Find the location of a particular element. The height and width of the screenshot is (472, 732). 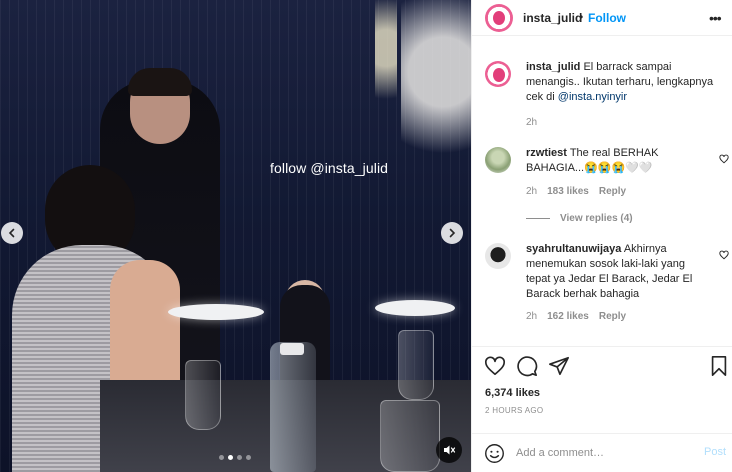

post-actions: 6,374 likes 2 HOURS AGO is located at coordinates (602, 391).